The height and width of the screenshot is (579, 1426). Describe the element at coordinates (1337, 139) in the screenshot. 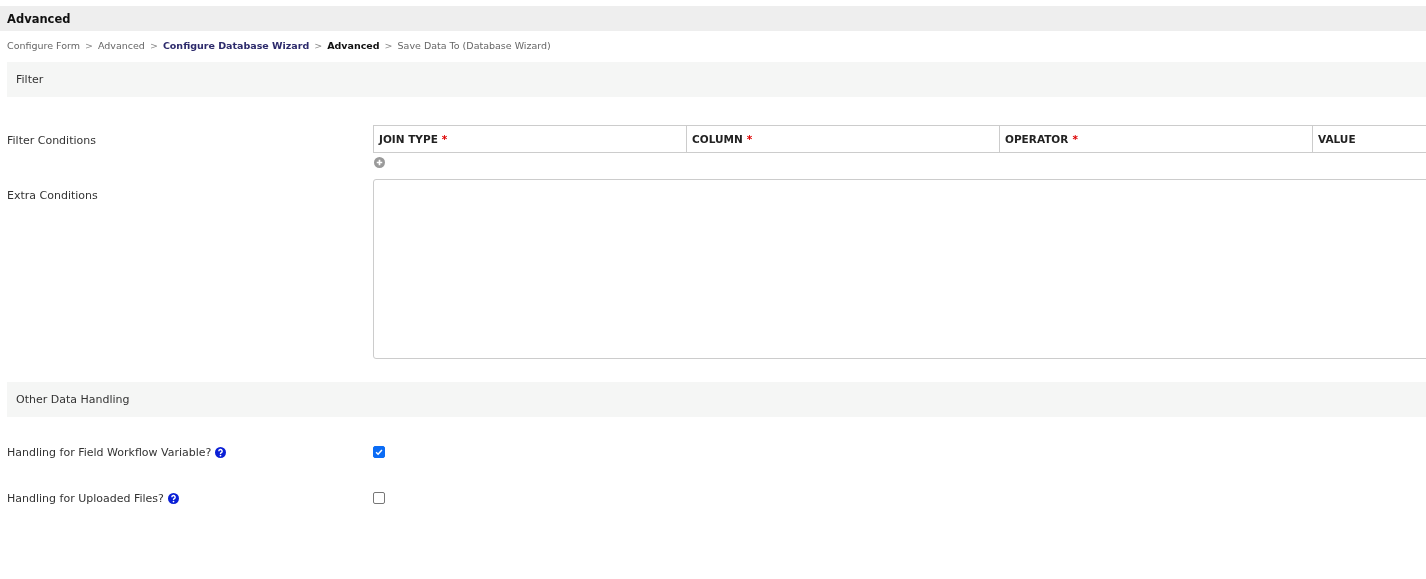

I see `column-title: VALUE` at that location.